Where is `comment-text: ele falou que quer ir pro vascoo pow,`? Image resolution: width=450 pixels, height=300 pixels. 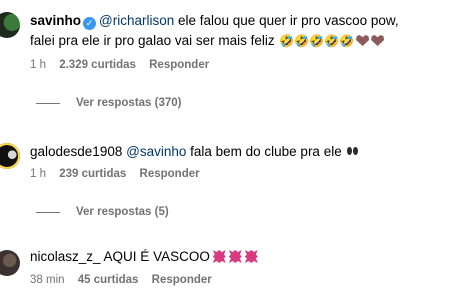
comment-text: ele falou que quer ir pro vascoo pow, is located at coordinates (286, 20).